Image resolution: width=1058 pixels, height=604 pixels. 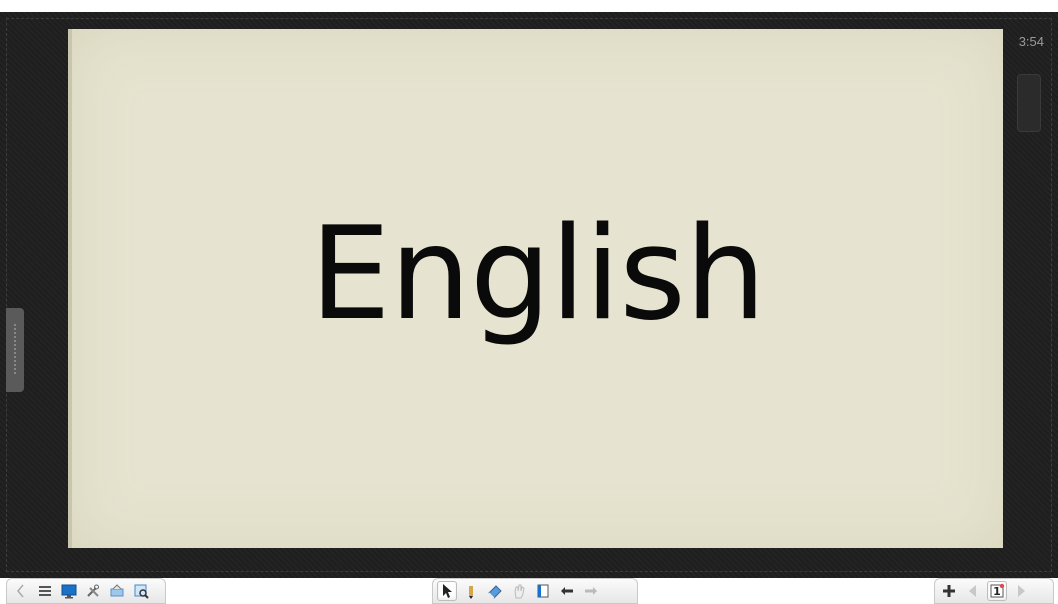 I want to click on clock-rest: 3:54, so click(x=1031, y=41).